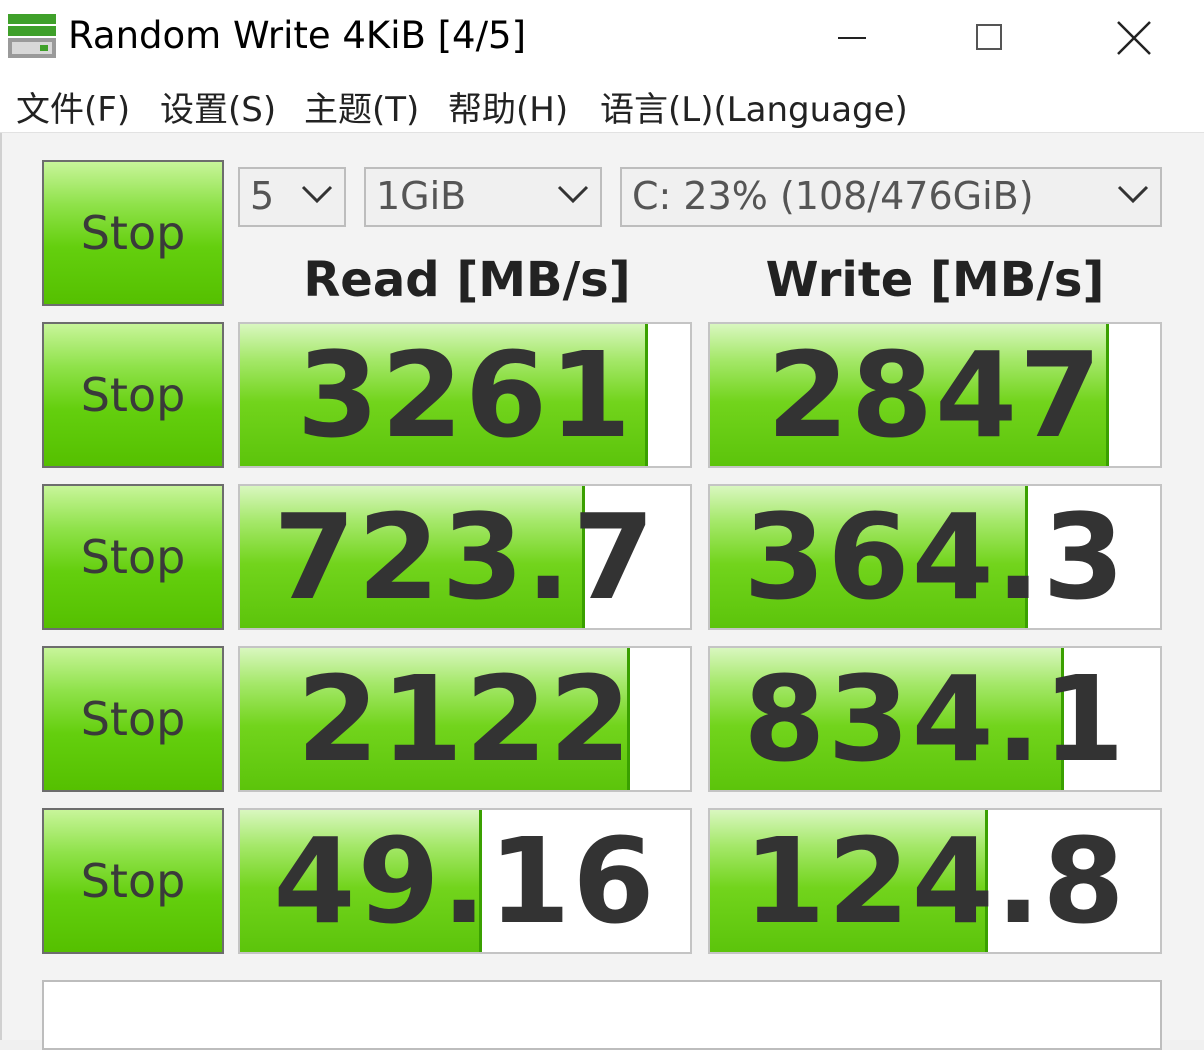 The image size is (1204, 1050). I want to click on write-result-row-1: 2847, so click(935, 395).